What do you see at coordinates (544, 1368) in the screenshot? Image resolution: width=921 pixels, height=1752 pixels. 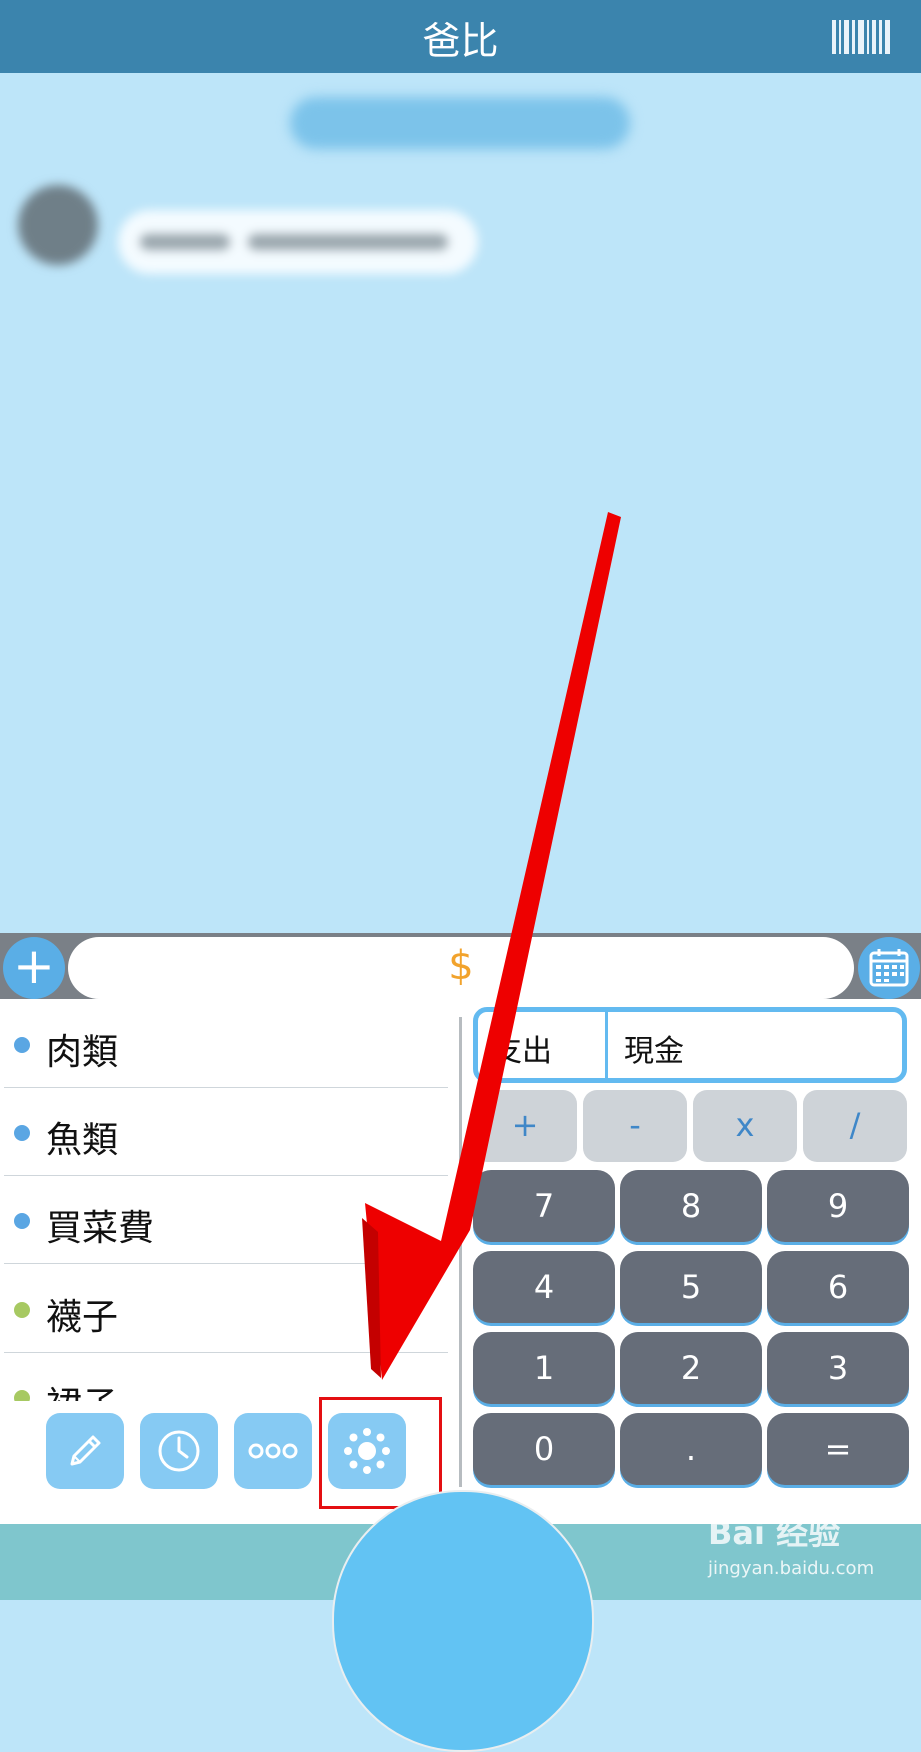 I see `key-1: 1` at bounding box center [544, 1368].